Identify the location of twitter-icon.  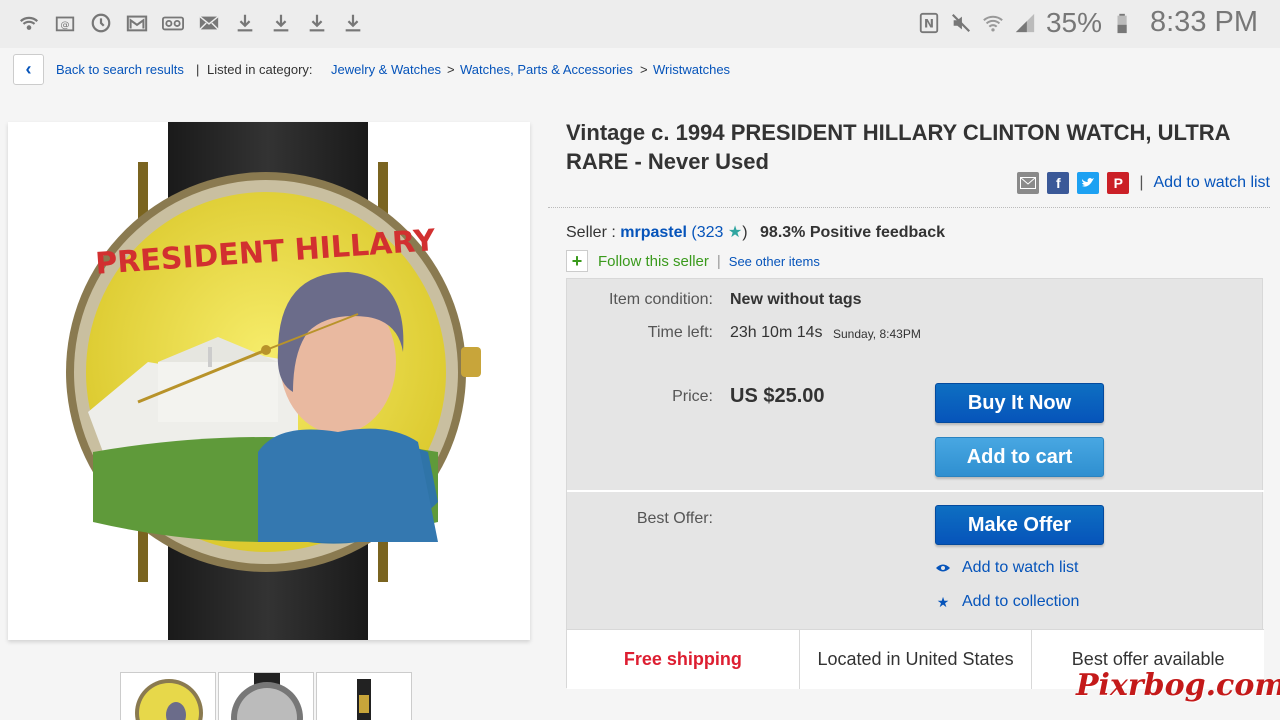
(1088, 183).